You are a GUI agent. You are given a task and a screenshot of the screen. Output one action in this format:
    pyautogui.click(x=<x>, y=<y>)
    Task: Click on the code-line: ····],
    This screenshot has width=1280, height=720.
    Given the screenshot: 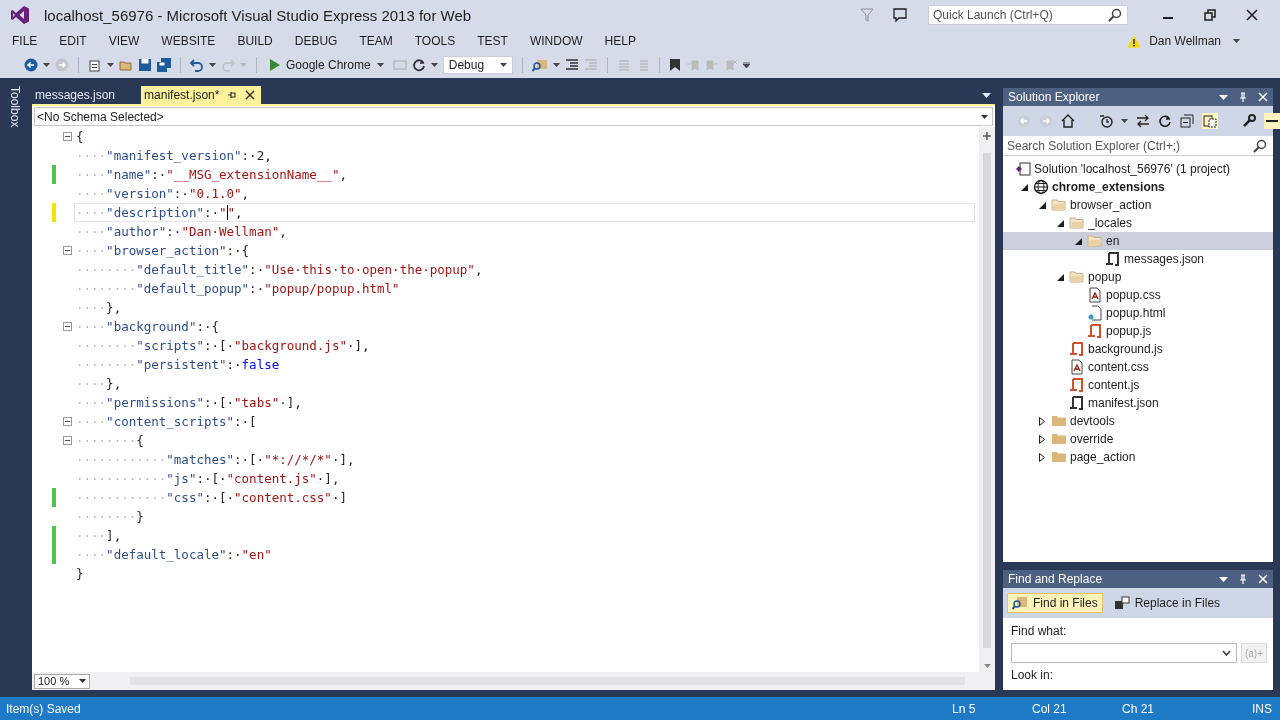 What is the action you would take?
    pyautogui.click(x=99, y=536)
    